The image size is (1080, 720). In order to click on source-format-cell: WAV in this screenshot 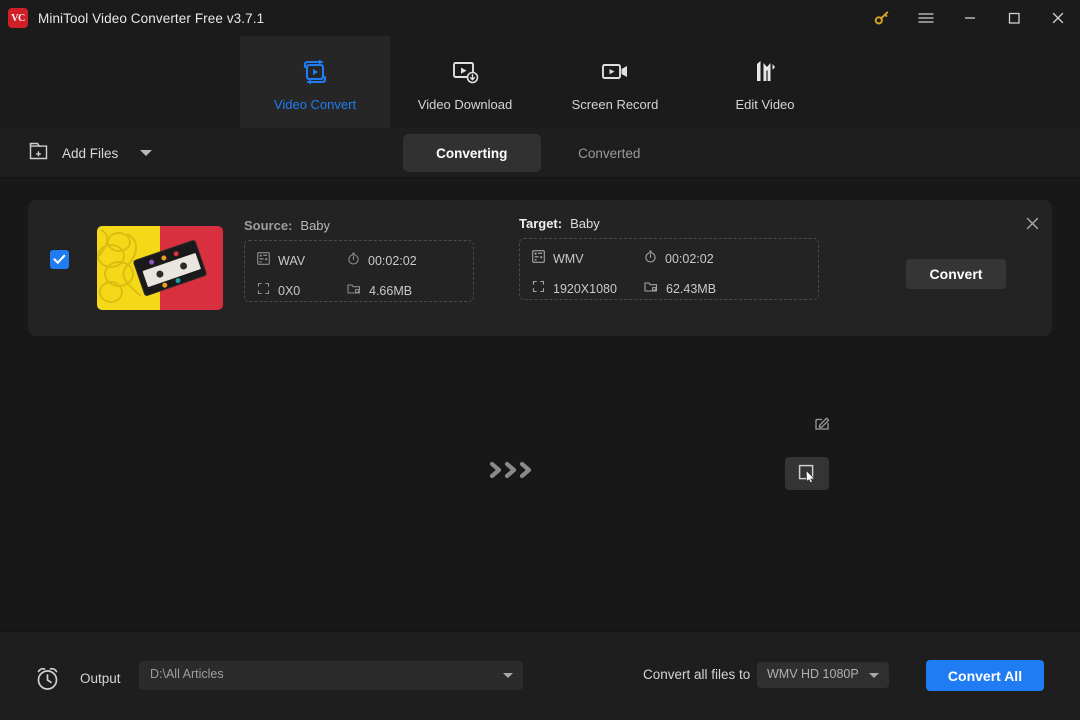, I will do `click(302, 261)`.